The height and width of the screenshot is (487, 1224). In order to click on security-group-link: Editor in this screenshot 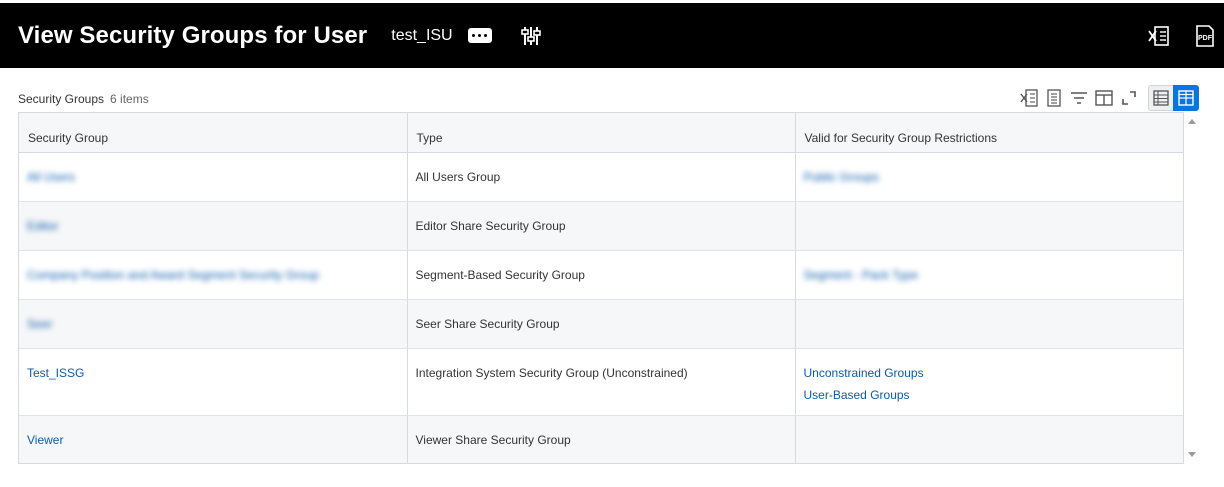, I will do `click(42, 226)`.